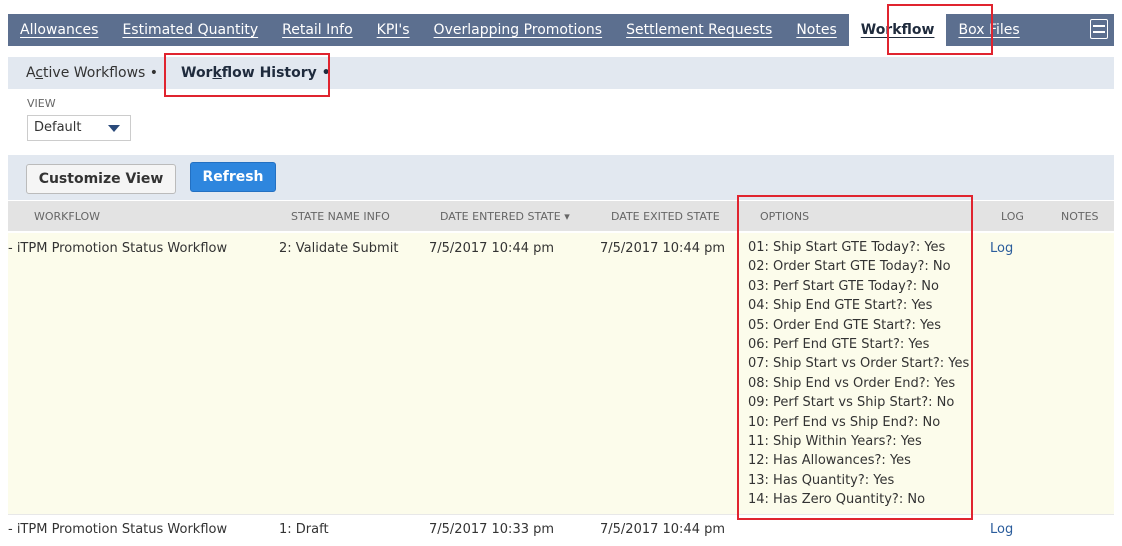  What do you see at coordinates (233, 177) in the screenshot?
I see `refresh-button: Refresh` at bounding box center [233, 177].